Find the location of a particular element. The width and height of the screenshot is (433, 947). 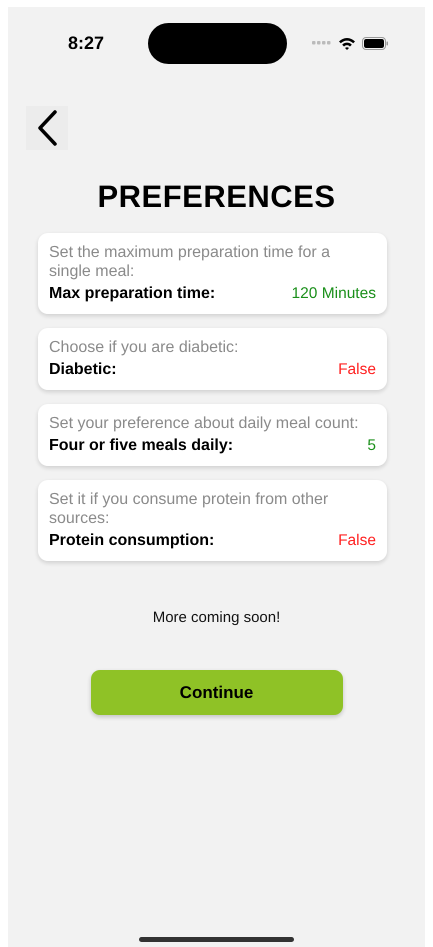

battery-icon is located at coordinates (375, 43).